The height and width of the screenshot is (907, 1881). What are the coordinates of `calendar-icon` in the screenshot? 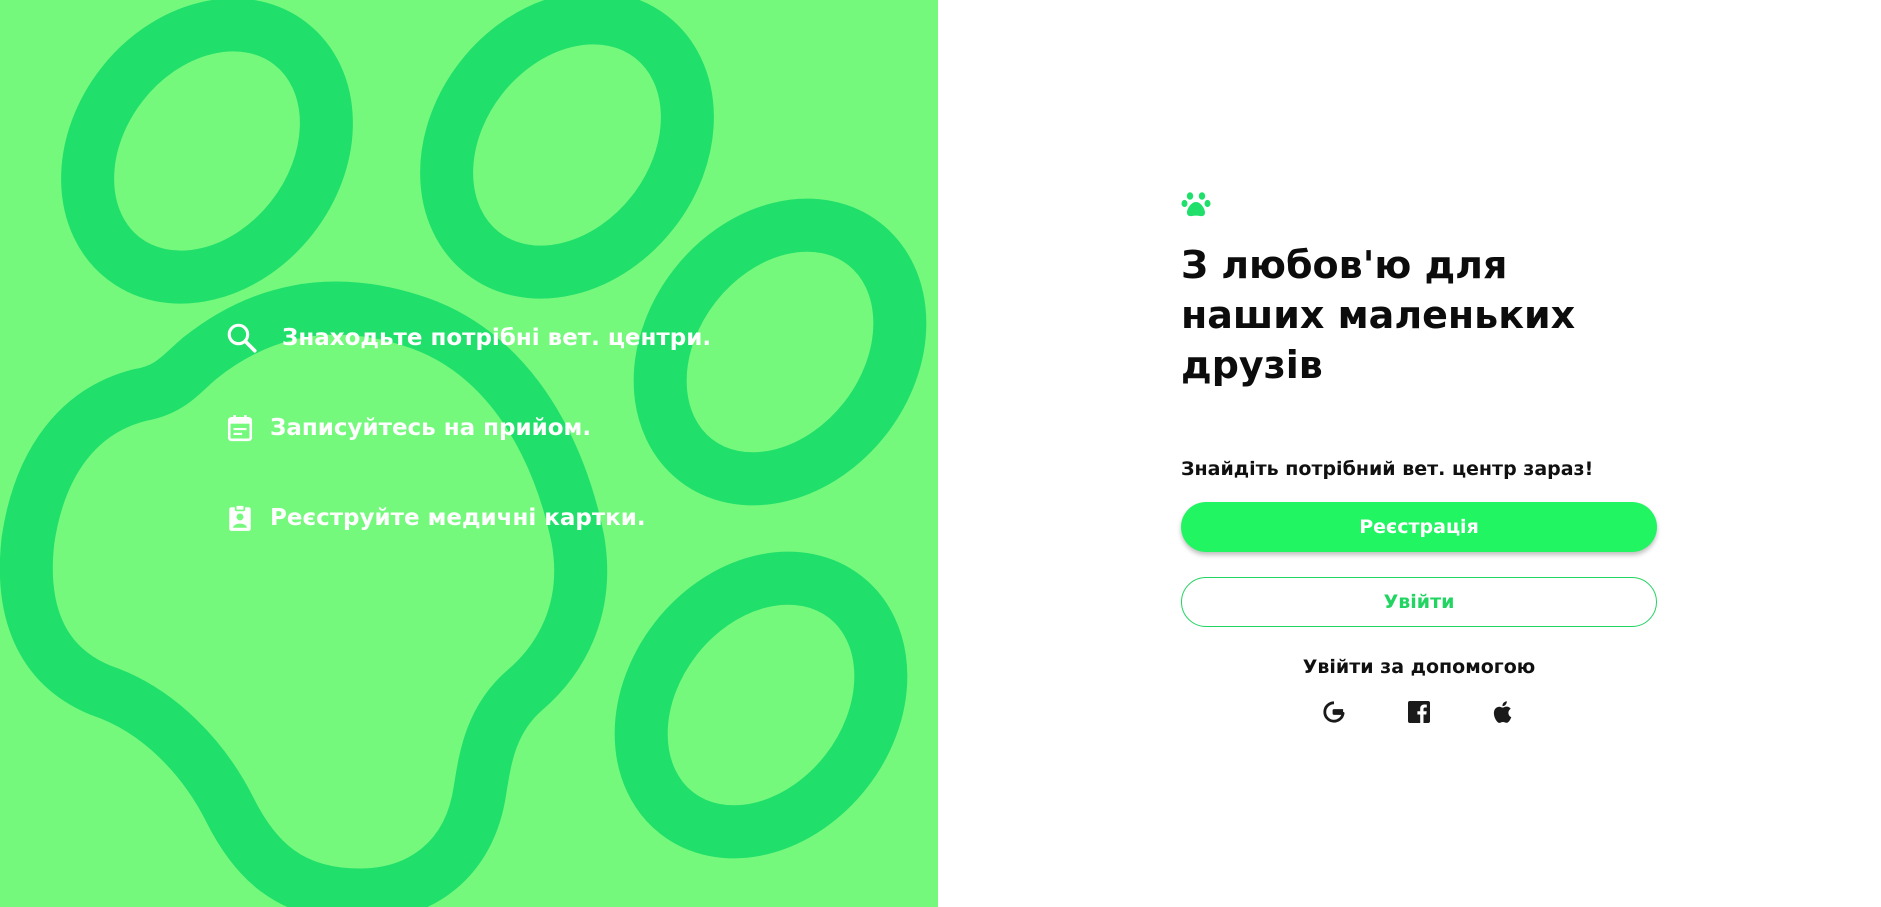 It's located at (240, 428).